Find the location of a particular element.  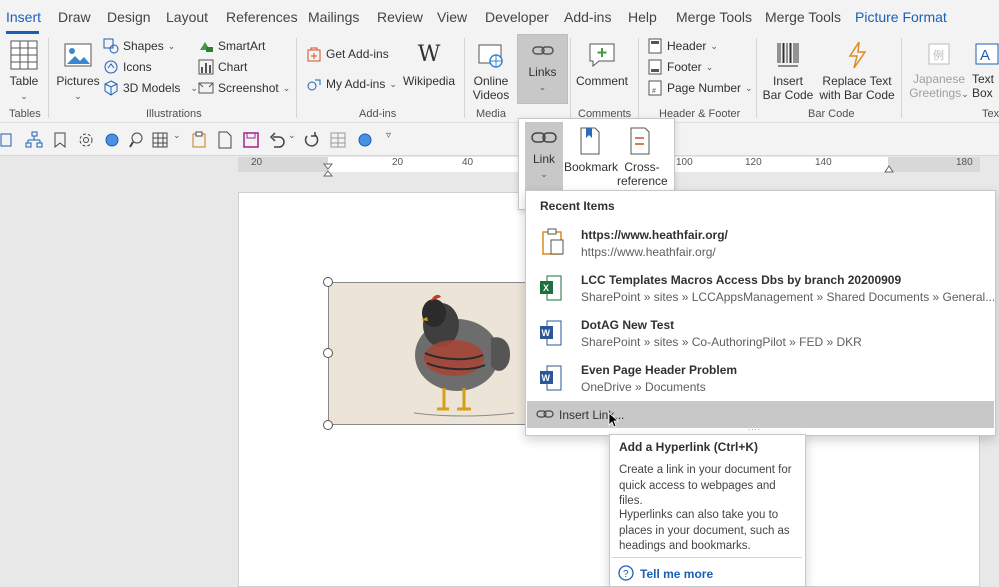

tab-merge-tools-1: Merge Tools is located at coordinates (714, 17).